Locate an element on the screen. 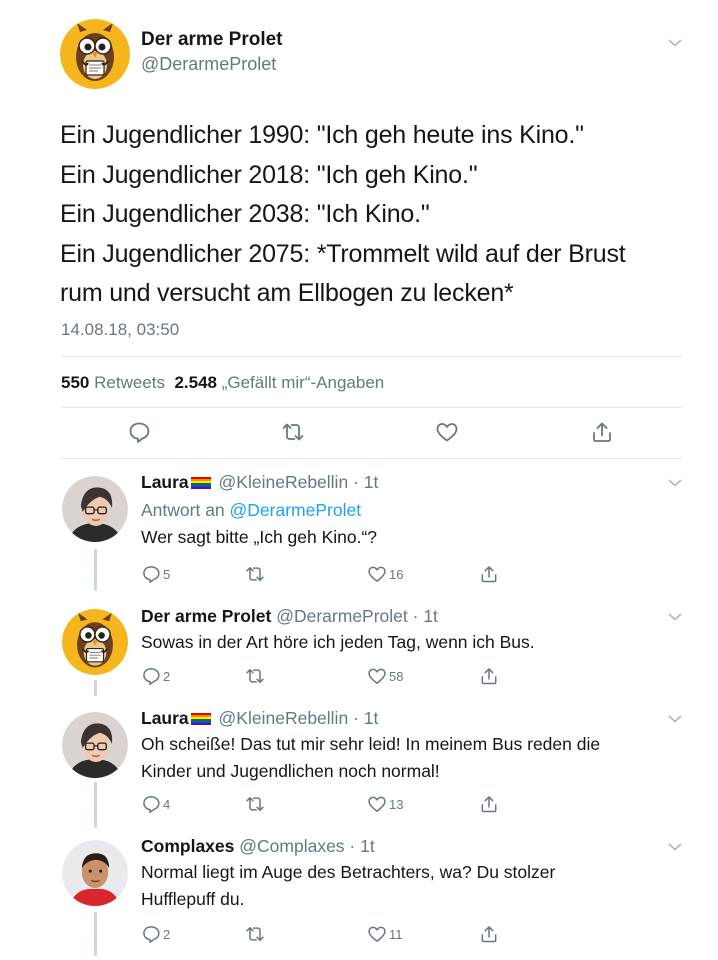 This screenshot has height=960, width=718. tweet-text-line: Ein Jugendlicher 2018: "Ich geh Kino." is located at coordinates (269, 174).